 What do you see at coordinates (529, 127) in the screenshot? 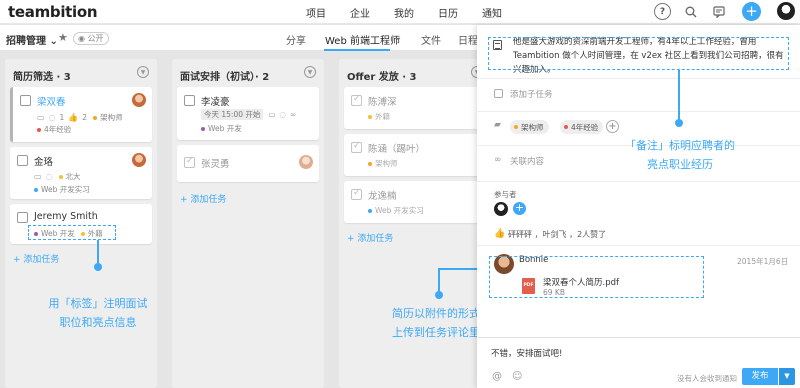
I see `tag-chip: 架构师` at bounding box center [529, 127].